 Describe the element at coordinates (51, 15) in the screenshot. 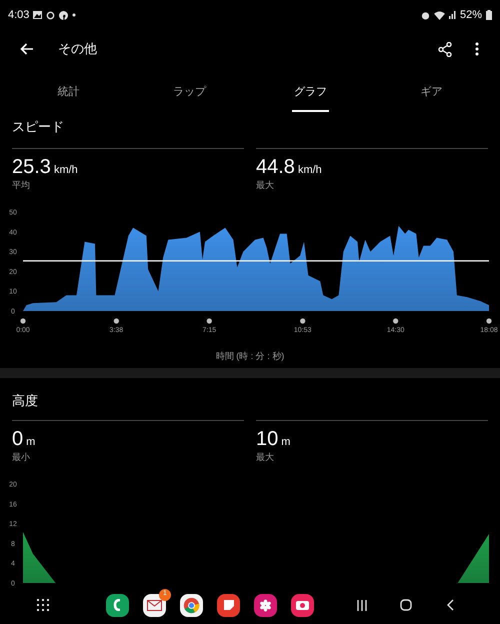

I see `sync-icon` at that location.